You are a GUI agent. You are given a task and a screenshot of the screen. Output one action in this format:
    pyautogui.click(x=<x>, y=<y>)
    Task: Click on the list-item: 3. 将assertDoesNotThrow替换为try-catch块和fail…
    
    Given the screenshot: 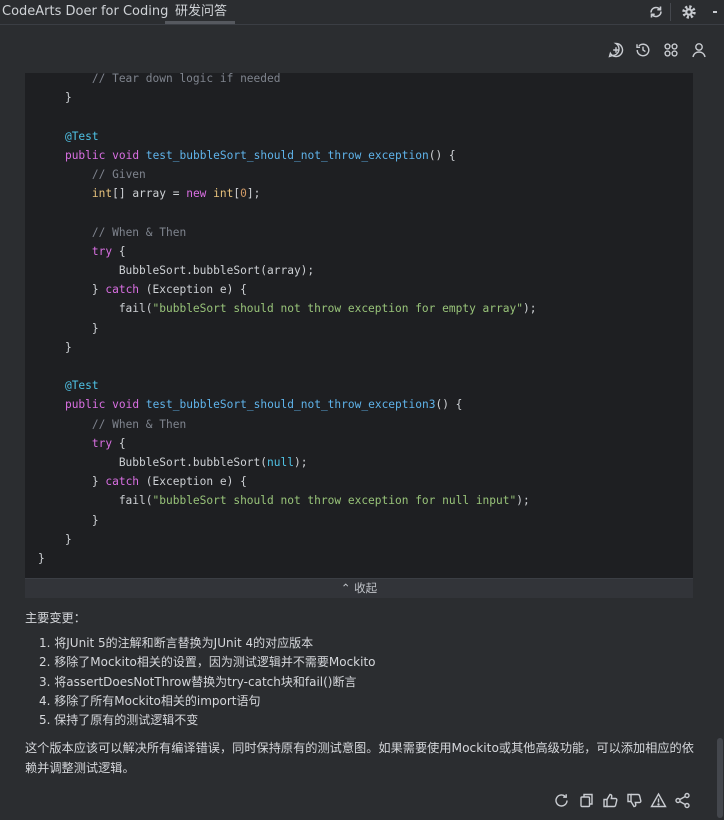 What is the action you would take?
    pyautogui.click(x=198, y=681)
    